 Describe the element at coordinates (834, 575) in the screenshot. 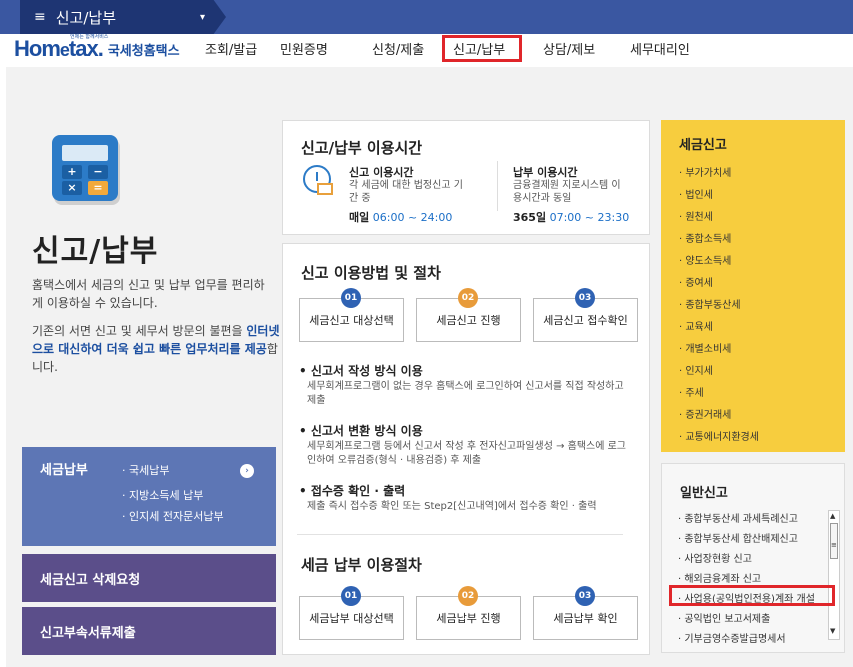

I see `scrollbar: ▲ ≡ ▼` at that location.